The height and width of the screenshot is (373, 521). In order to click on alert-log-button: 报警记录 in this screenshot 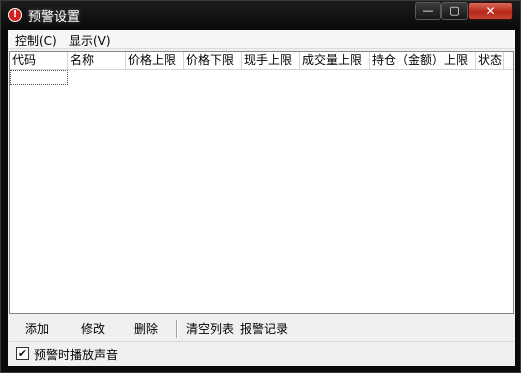, I will do `click(264, 329)`.